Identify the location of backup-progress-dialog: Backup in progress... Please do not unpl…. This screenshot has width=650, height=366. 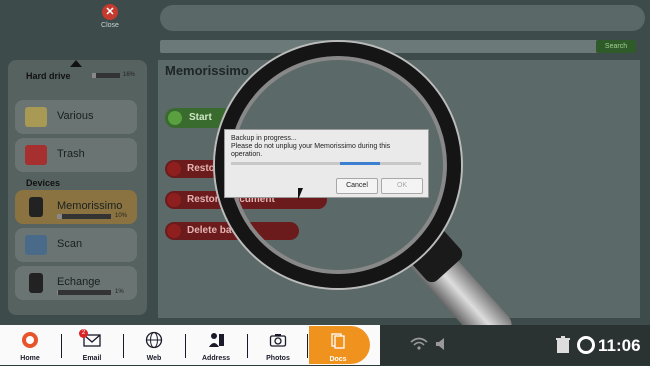
(326, 163).